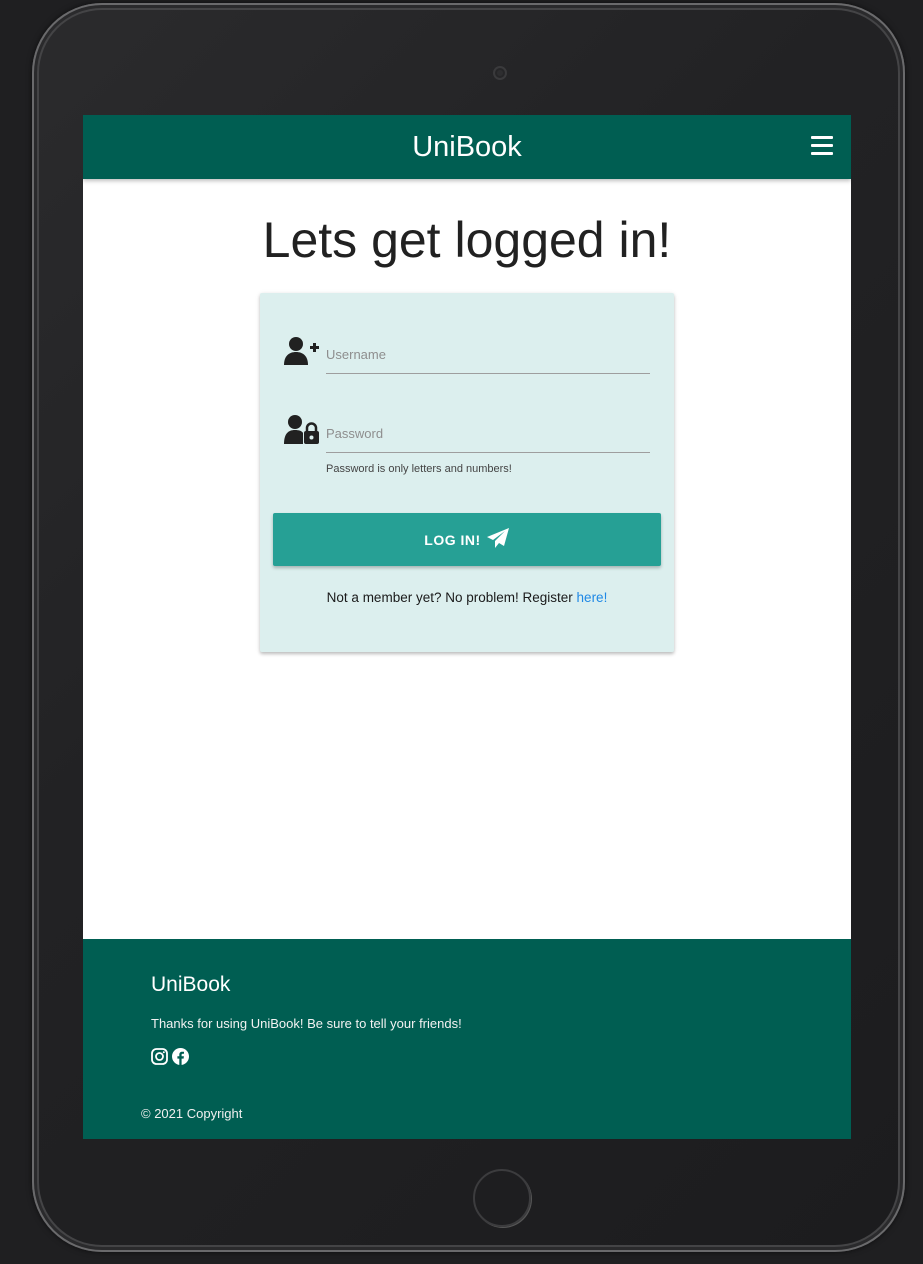 This screenshot has width=923, height=1264. What do you see at coordinates (592, 597) in the screenshot?
I see `register-link: here!` at bounding box center [592, 597].